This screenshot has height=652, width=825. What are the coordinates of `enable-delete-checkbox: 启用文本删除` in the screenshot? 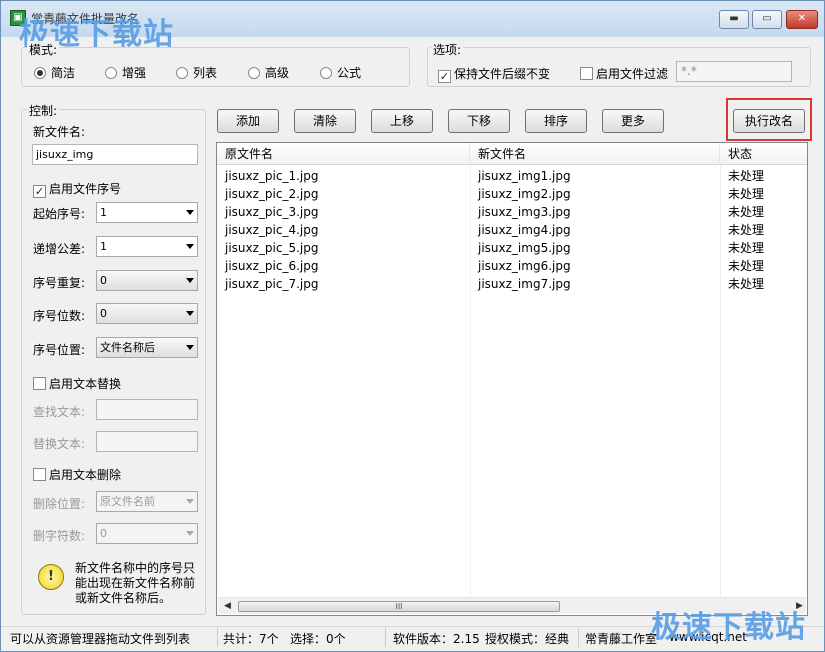 It's located at (77, 474).